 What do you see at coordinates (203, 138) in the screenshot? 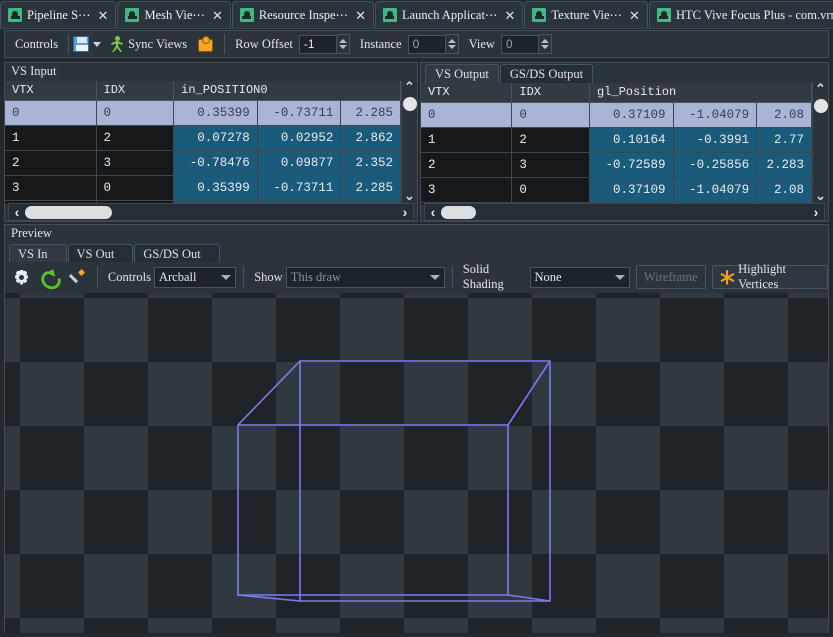
I see `table-row: 1 2 0.07278 0.02952 2.862` at bounding box center [203, 138].